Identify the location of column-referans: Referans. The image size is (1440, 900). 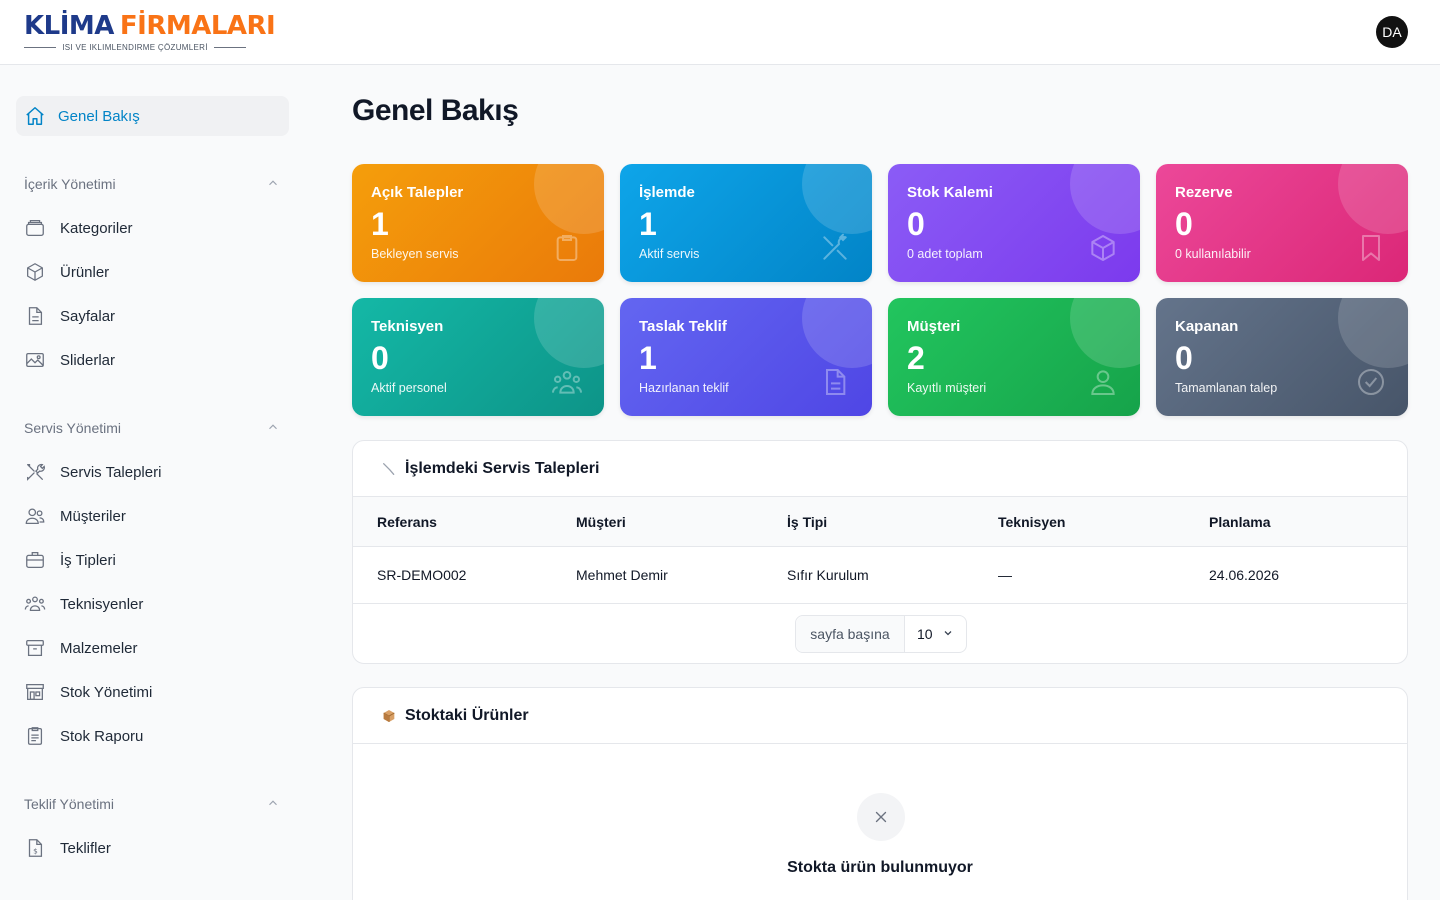
(407, 521).